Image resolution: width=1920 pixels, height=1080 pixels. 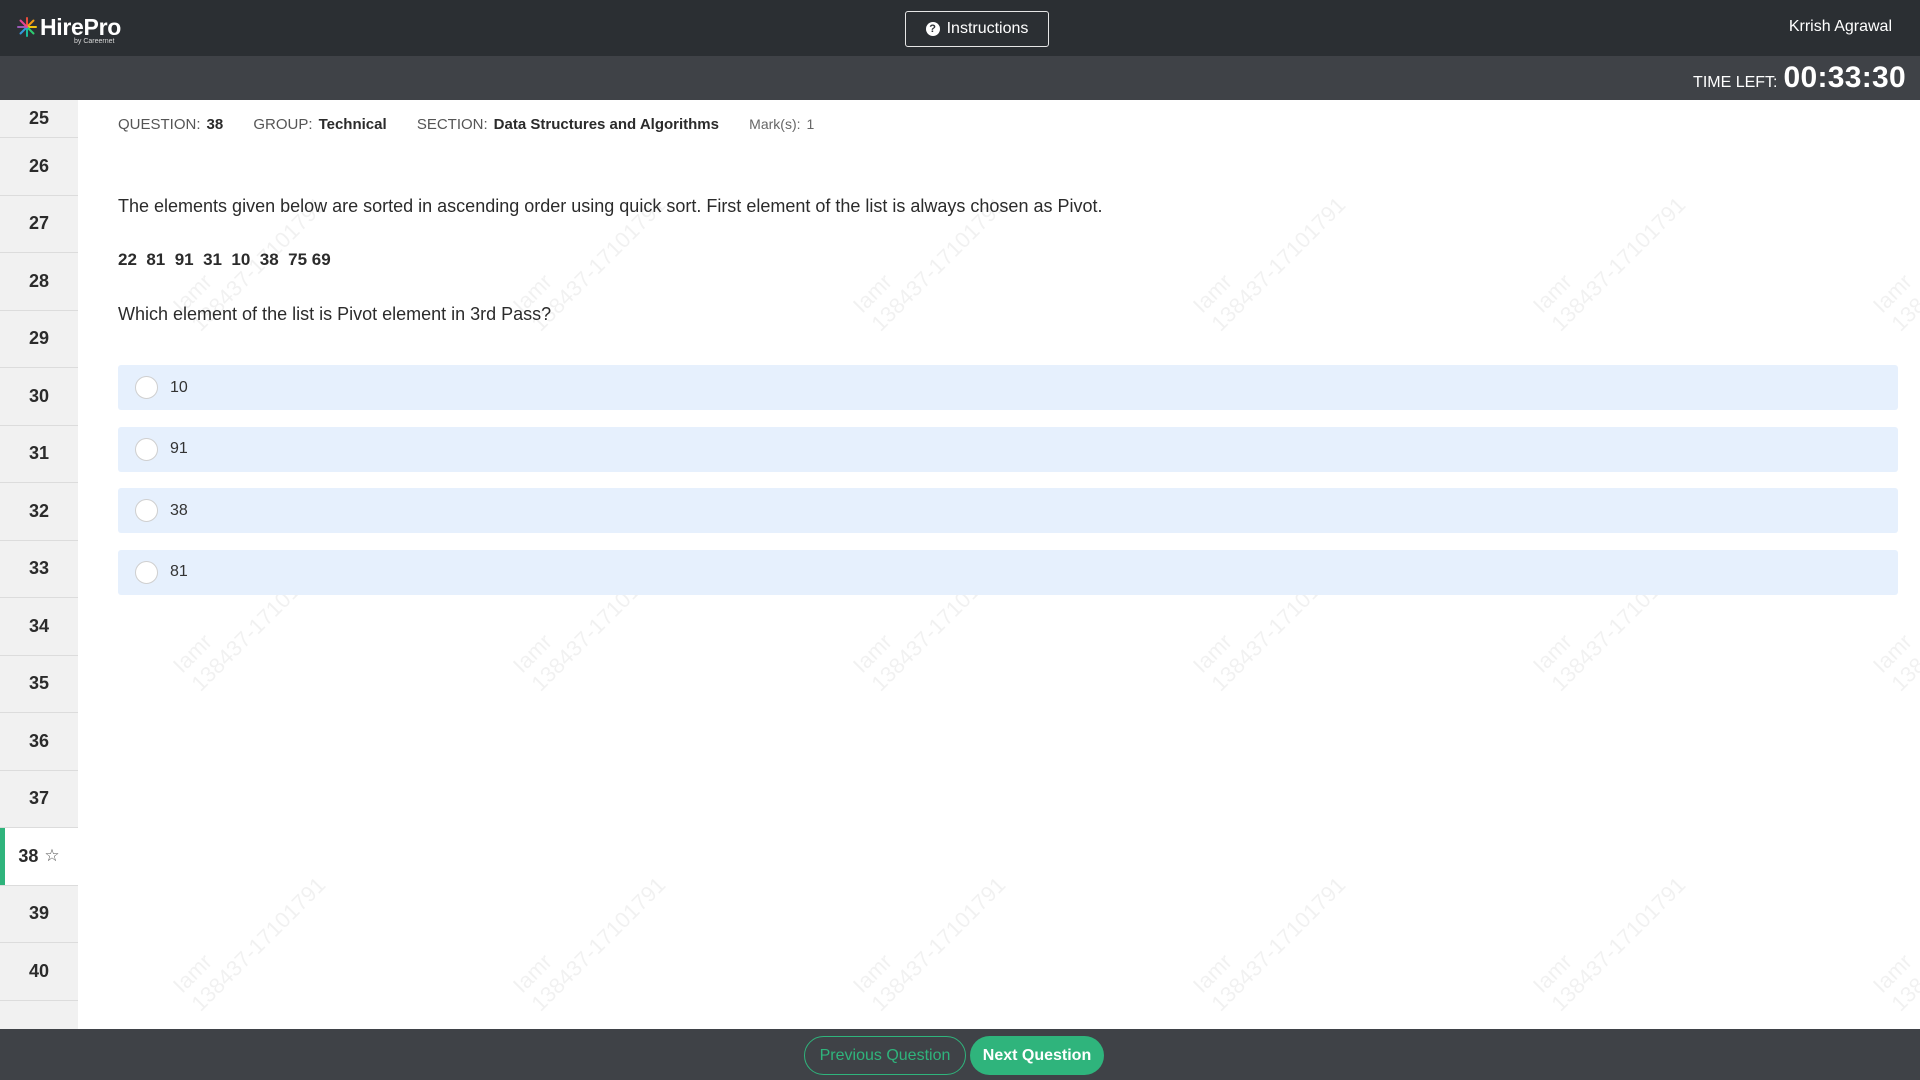 I want to click on marks-label: Mark(s):, so click(x=775, y=124).